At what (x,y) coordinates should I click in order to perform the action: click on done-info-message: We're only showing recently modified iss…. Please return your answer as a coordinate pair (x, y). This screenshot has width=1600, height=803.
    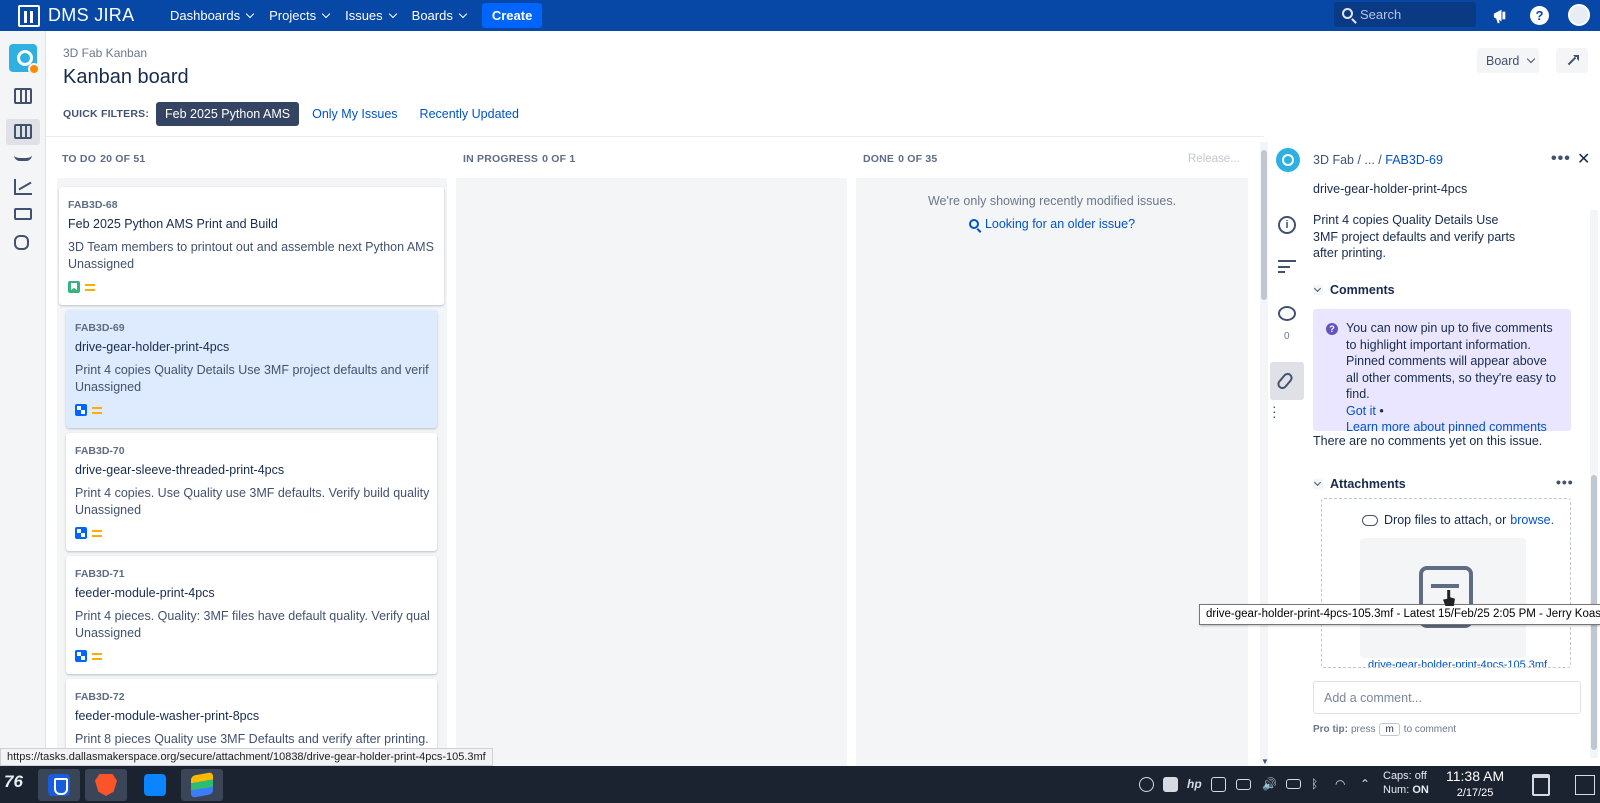
    Looking at the image, I should click on (1052, 201).